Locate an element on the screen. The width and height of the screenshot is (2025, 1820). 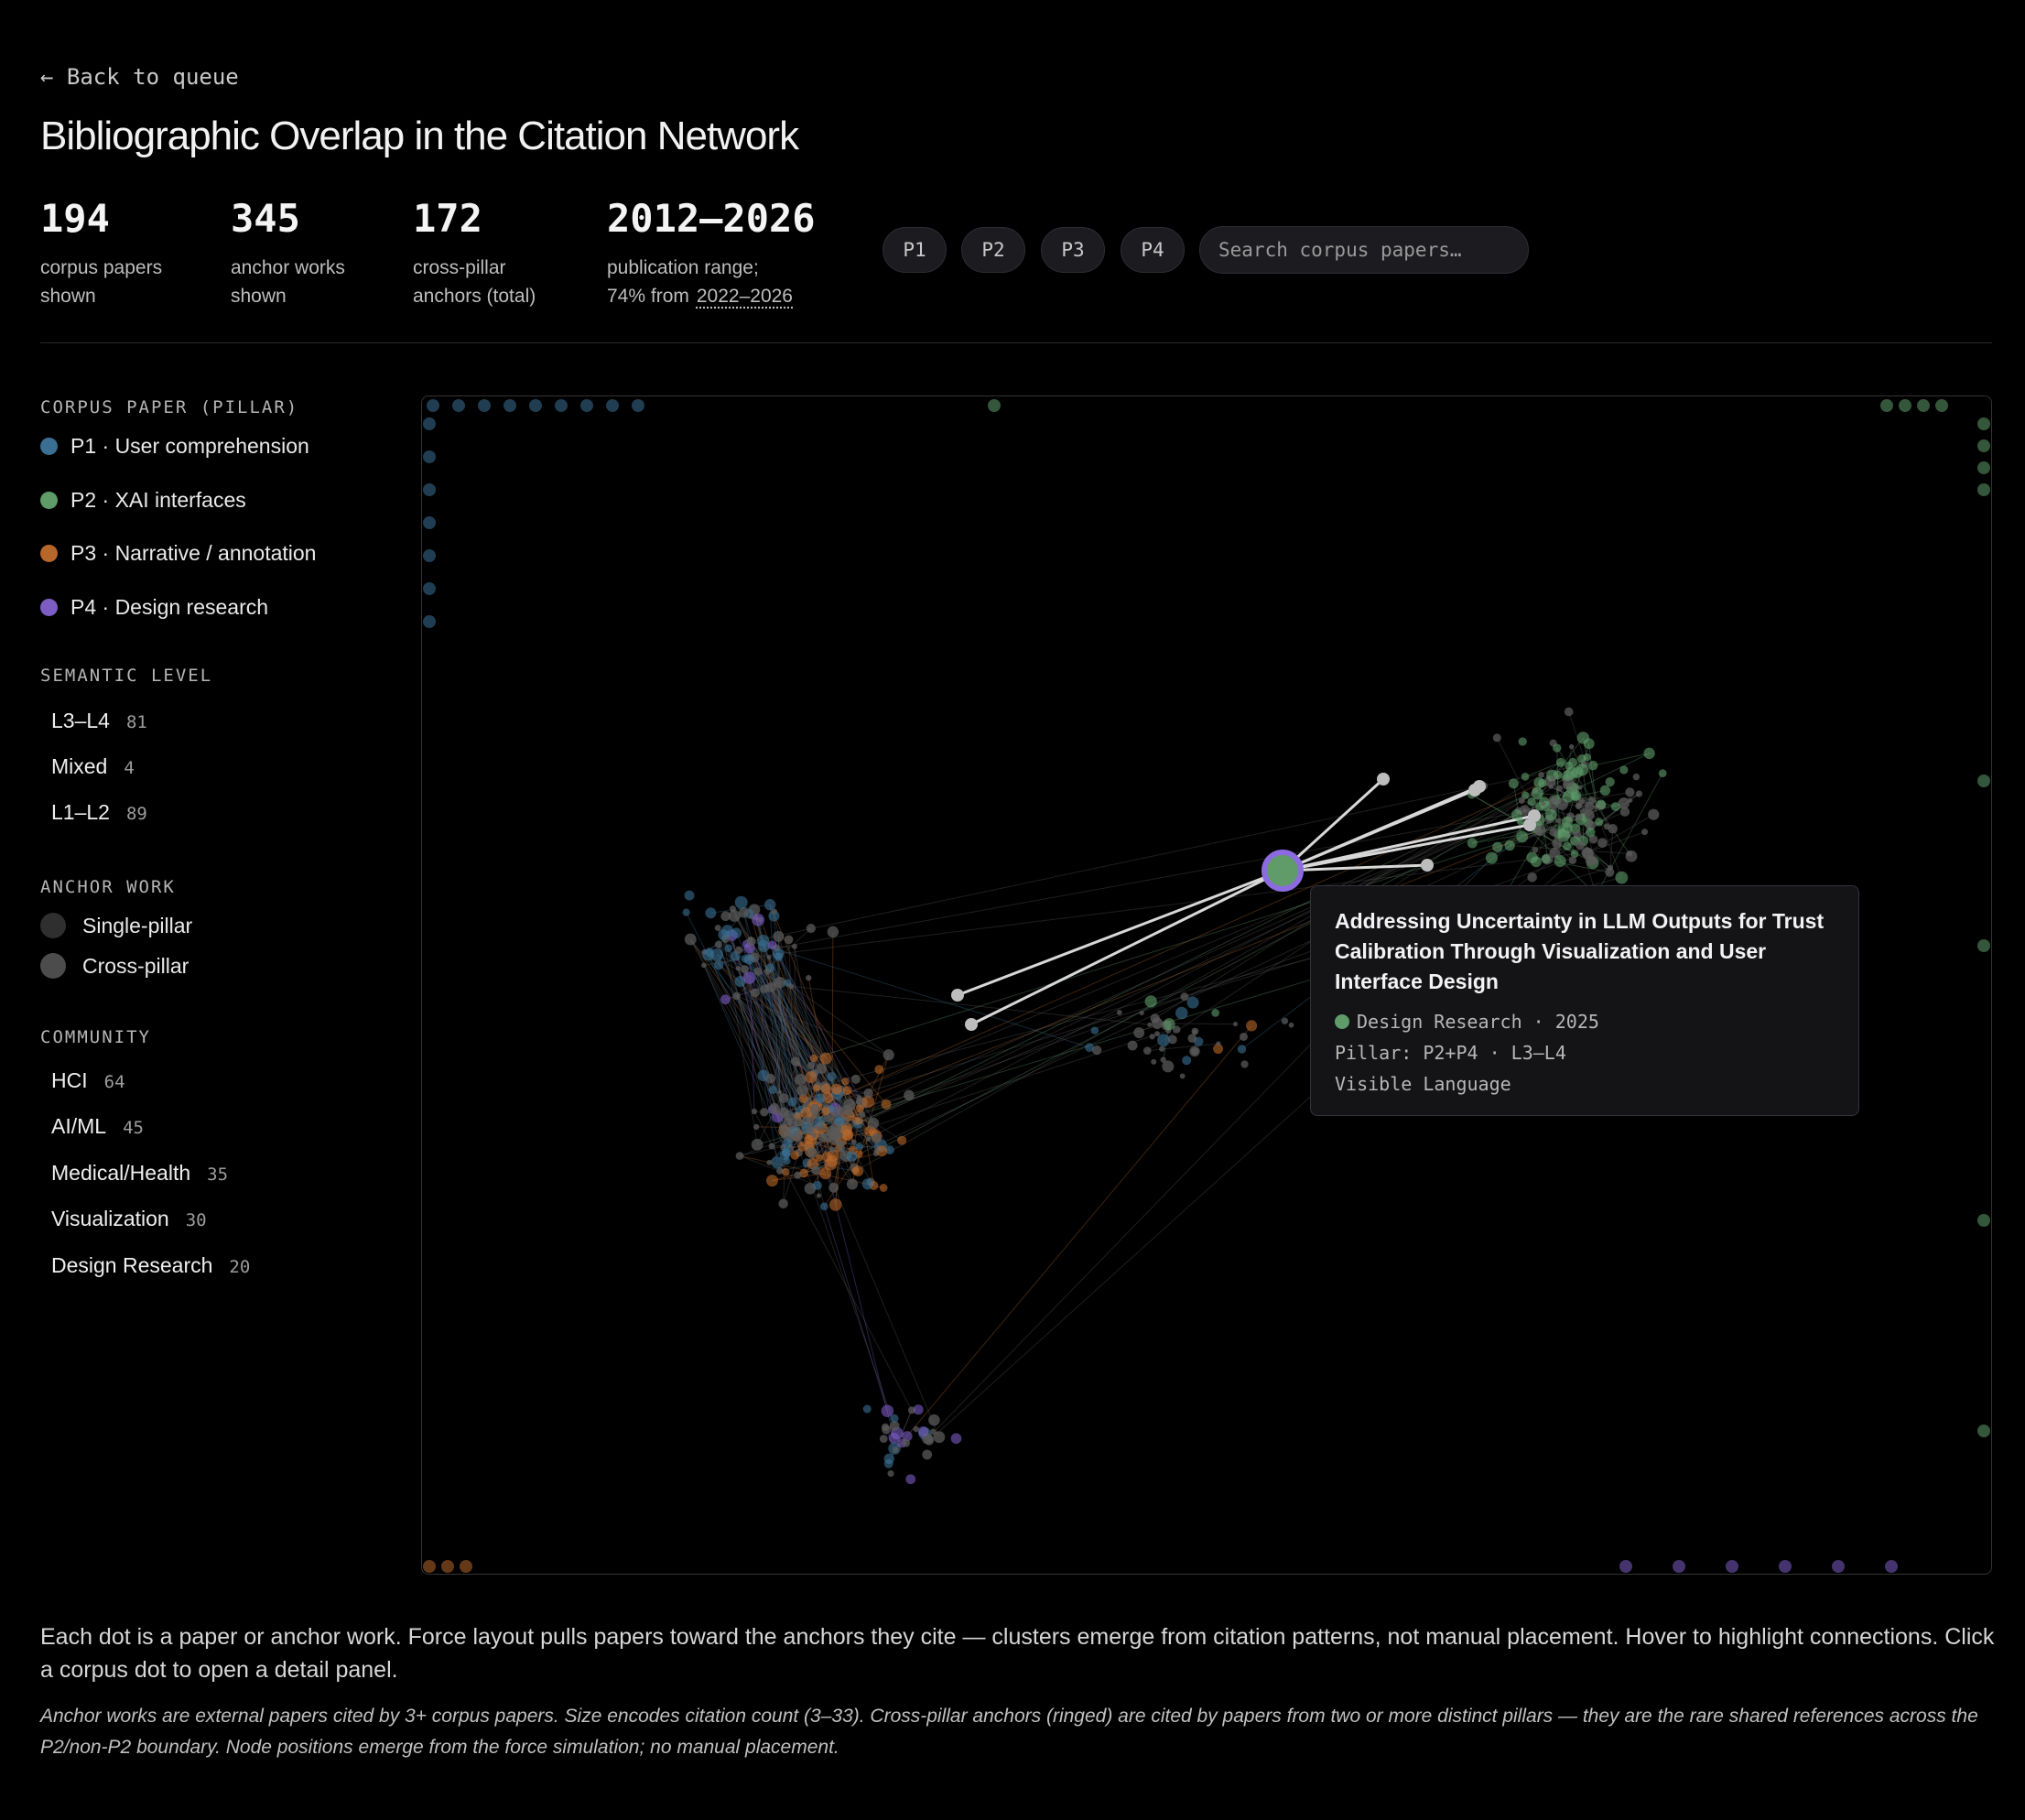
community-hci: HCI 64 is located at coordinates (88, 1080).